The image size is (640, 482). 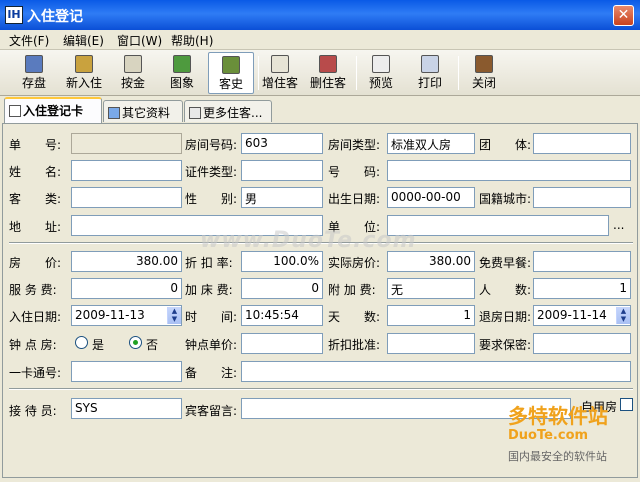 I want to click on delete-guest-button: 删住客, so click(x=328, y=73).